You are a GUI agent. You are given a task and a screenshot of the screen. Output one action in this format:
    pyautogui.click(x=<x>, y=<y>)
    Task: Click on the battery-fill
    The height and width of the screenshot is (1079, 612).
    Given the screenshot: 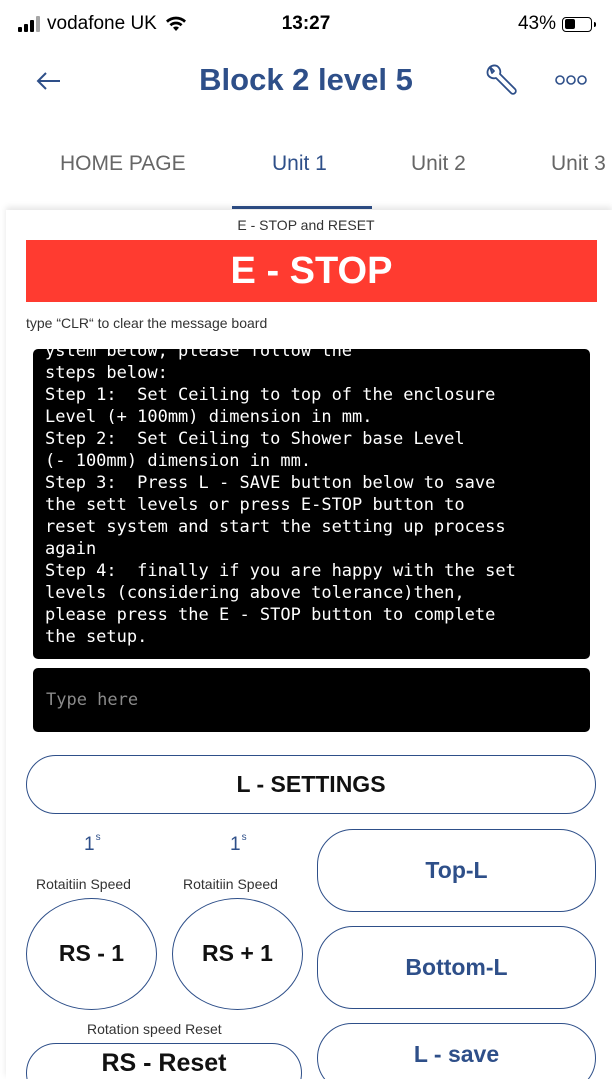 What is the action you would take?
    pyautogui.click(x=569, y=24)
    